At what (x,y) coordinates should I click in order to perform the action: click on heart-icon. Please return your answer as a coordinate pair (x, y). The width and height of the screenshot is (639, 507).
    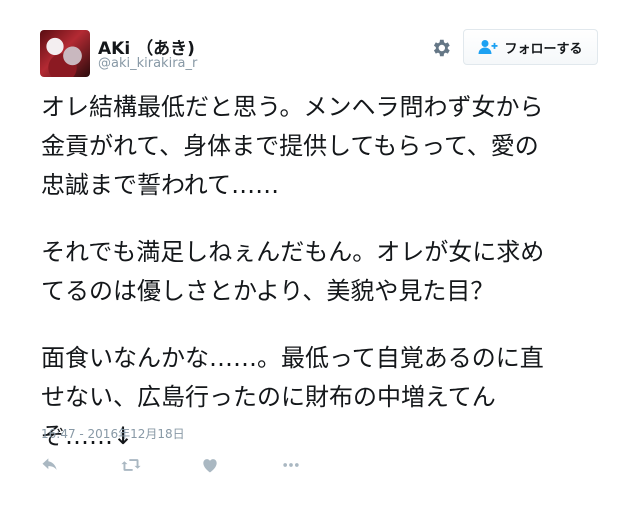
    Looking at the image, I should click on (211, 466).